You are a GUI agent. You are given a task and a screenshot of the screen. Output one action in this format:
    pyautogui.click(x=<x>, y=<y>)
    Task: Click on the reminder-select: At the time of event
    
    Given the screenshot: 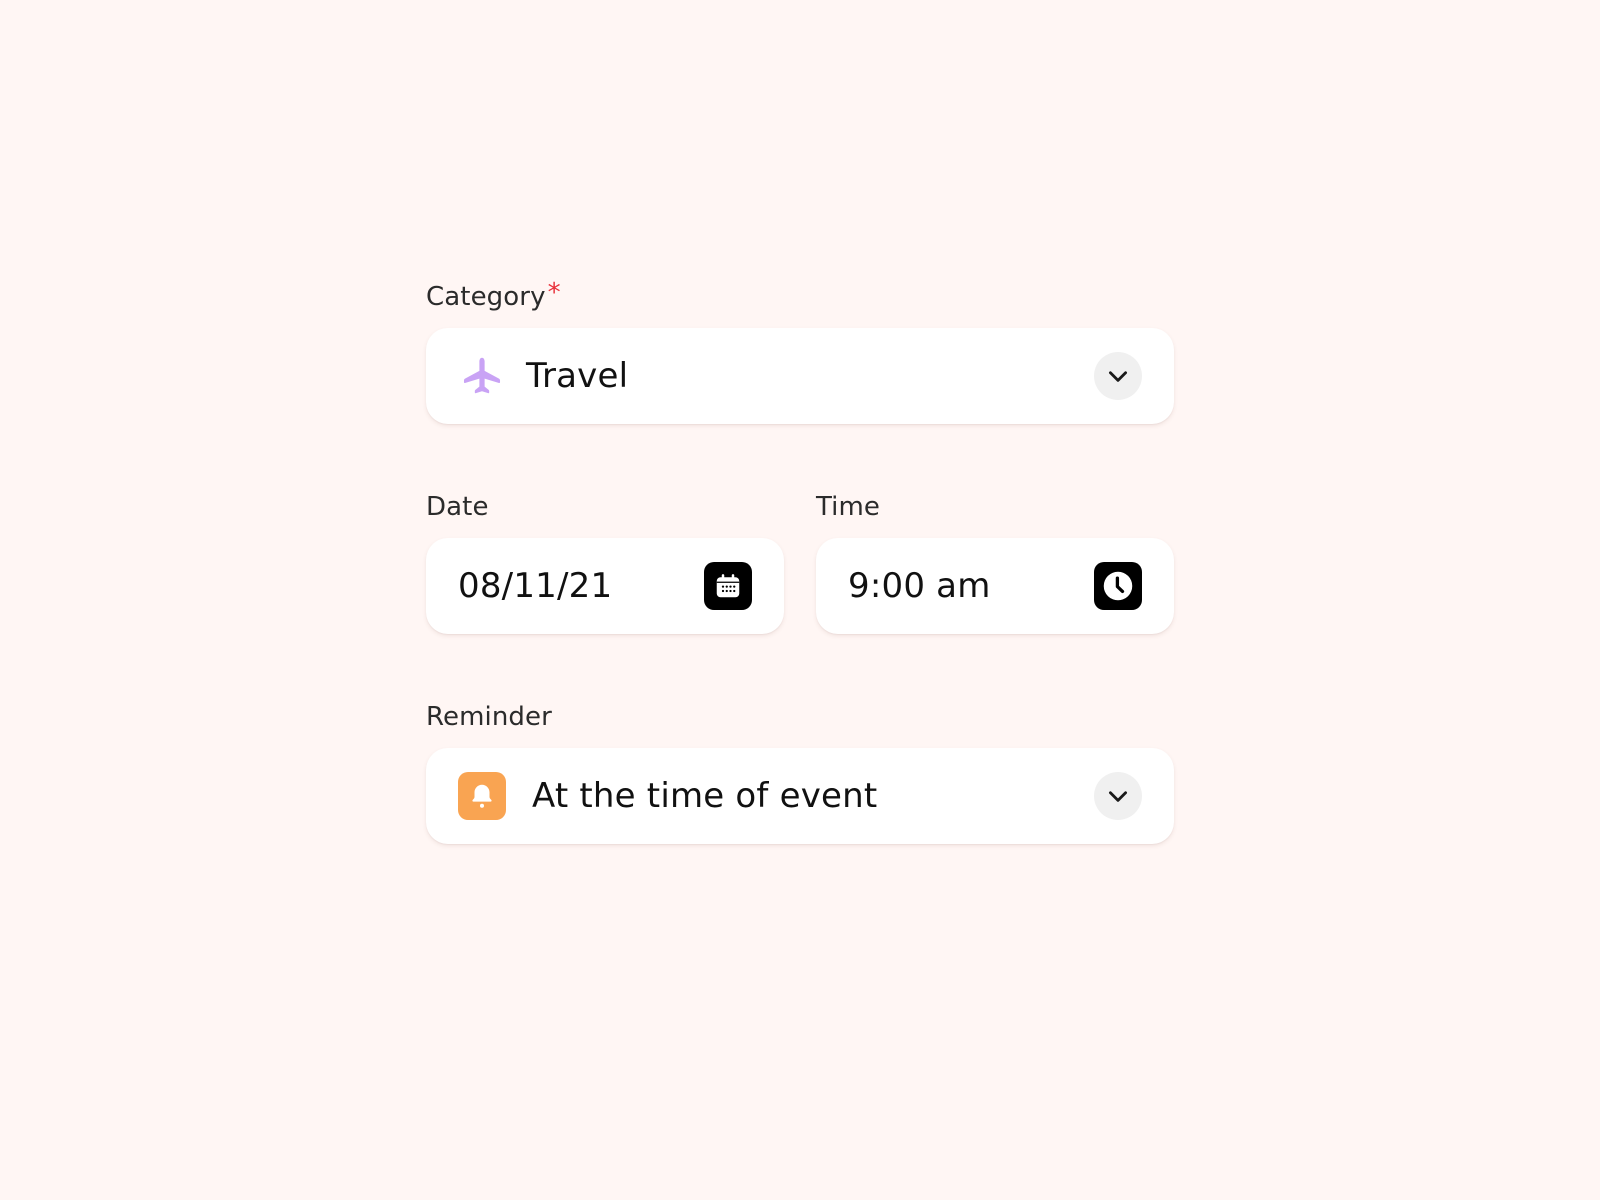 What is the action you would take?
    pyautogui.click(x=800, y=796)
    